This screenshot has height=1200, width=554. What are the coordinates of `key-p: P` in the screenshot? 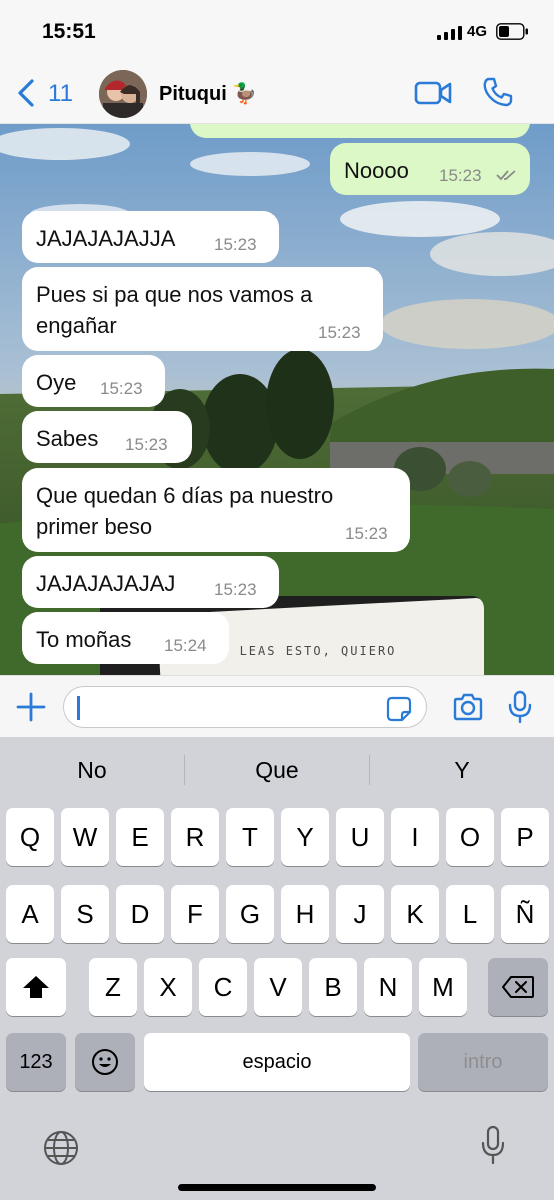 It's located at (525, 837).